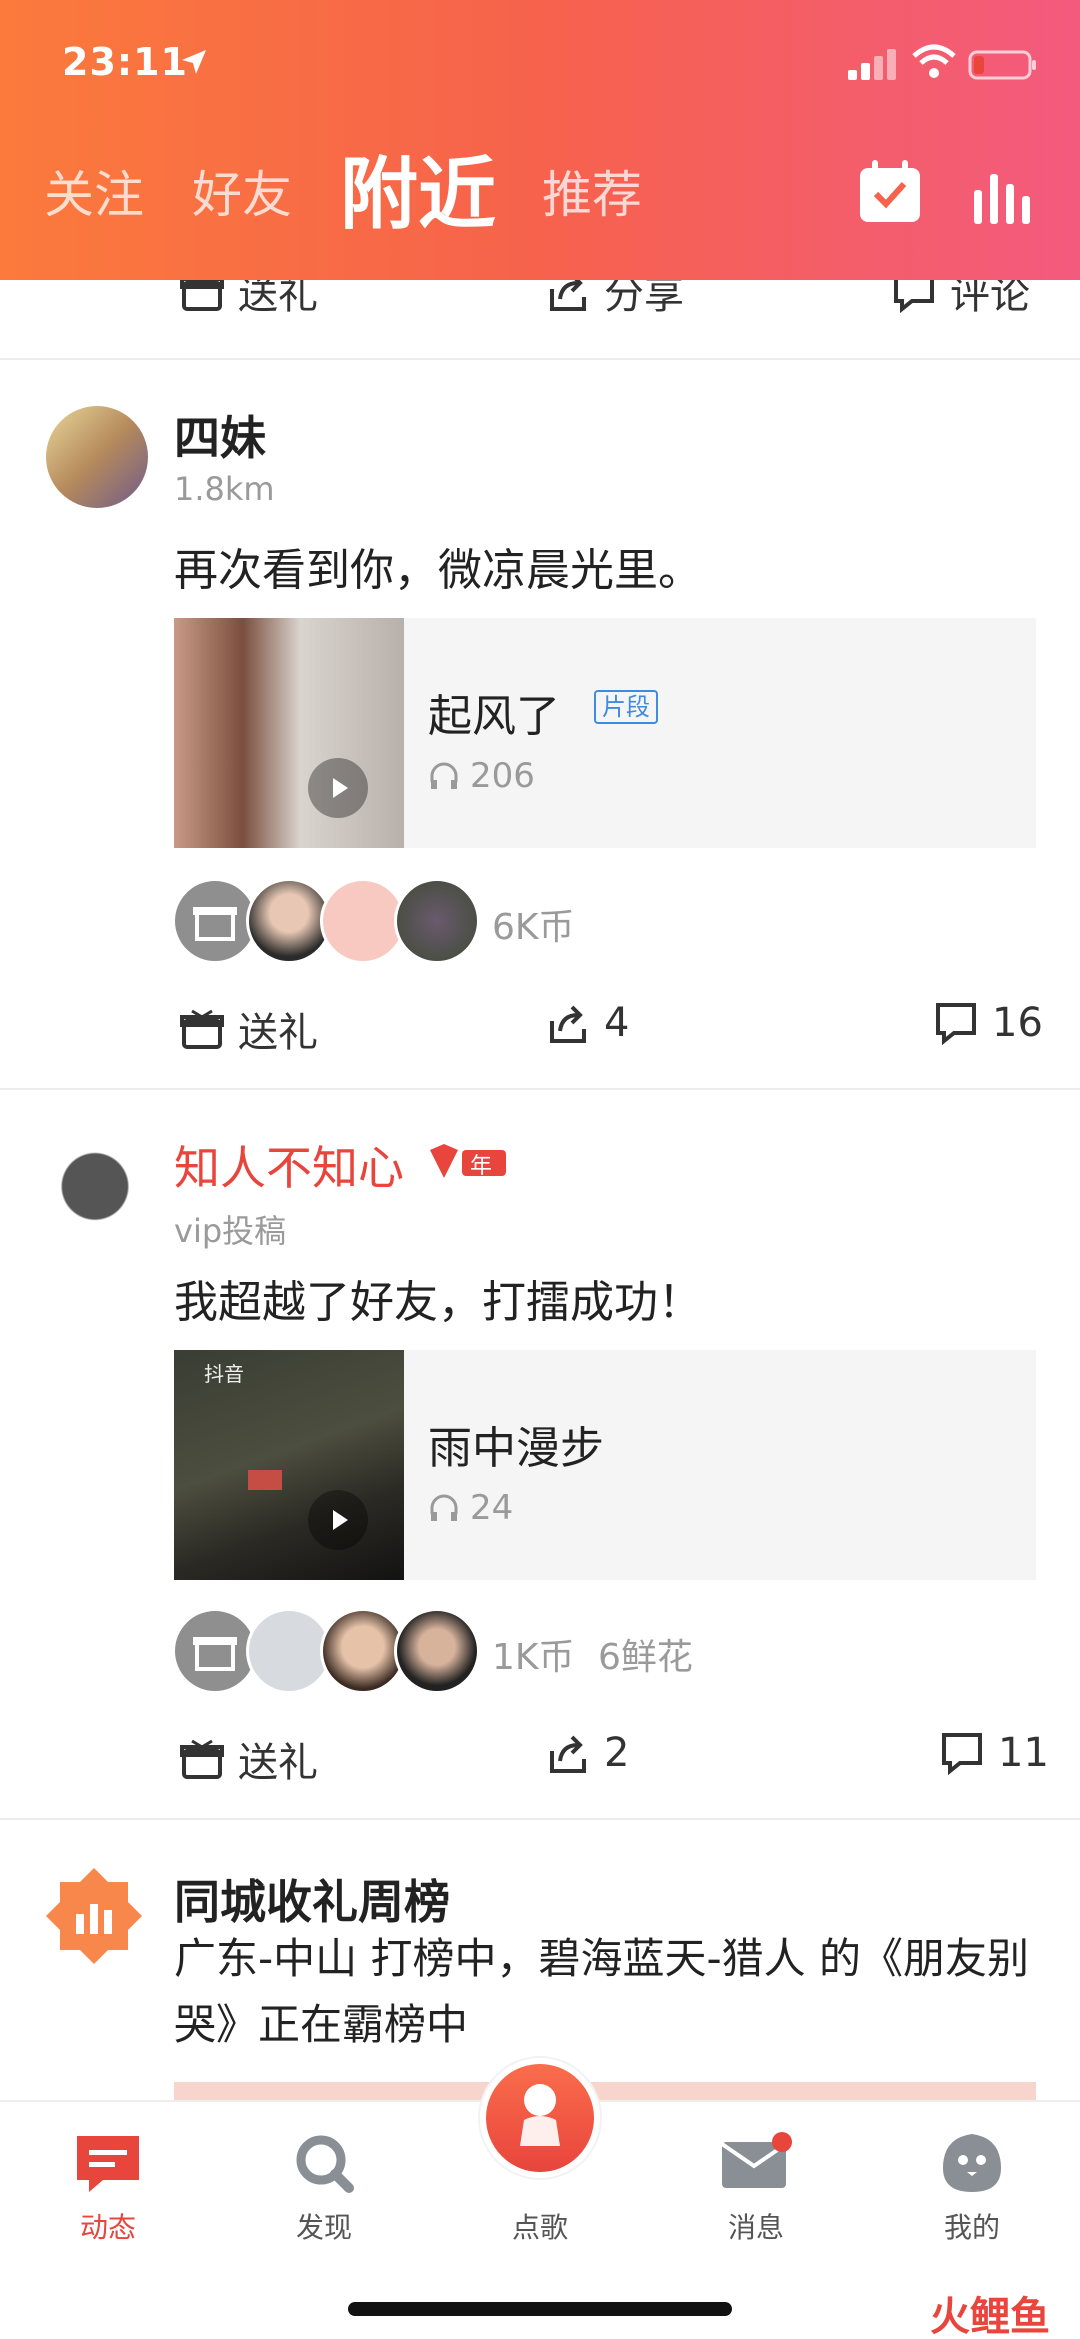 Image resolution: width=1080 pixels, height=2339 pixels. Describe the element at coordinates (289, 1165) in the screenshot. I see `user-name: 知人不知心` at that location.